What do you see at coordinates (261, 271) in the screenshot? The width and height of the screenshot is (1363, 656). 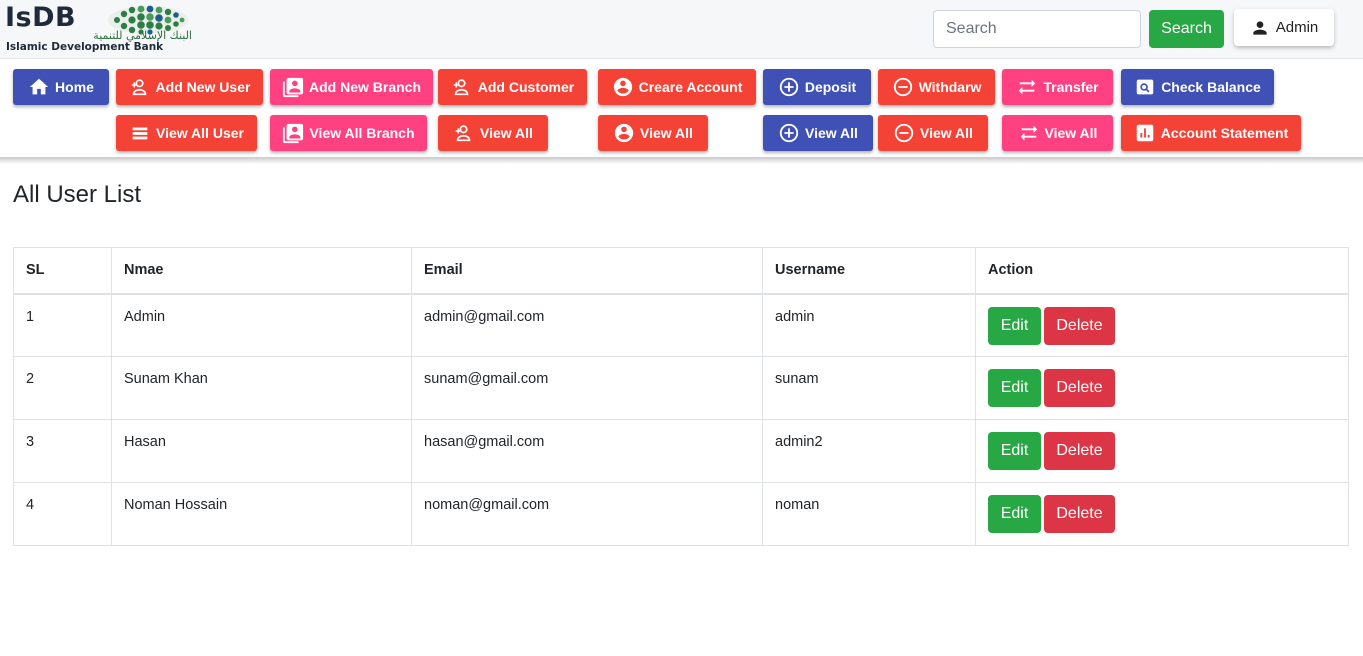 I see `column-header-name: Nmae` at bounding box center [261, 271].